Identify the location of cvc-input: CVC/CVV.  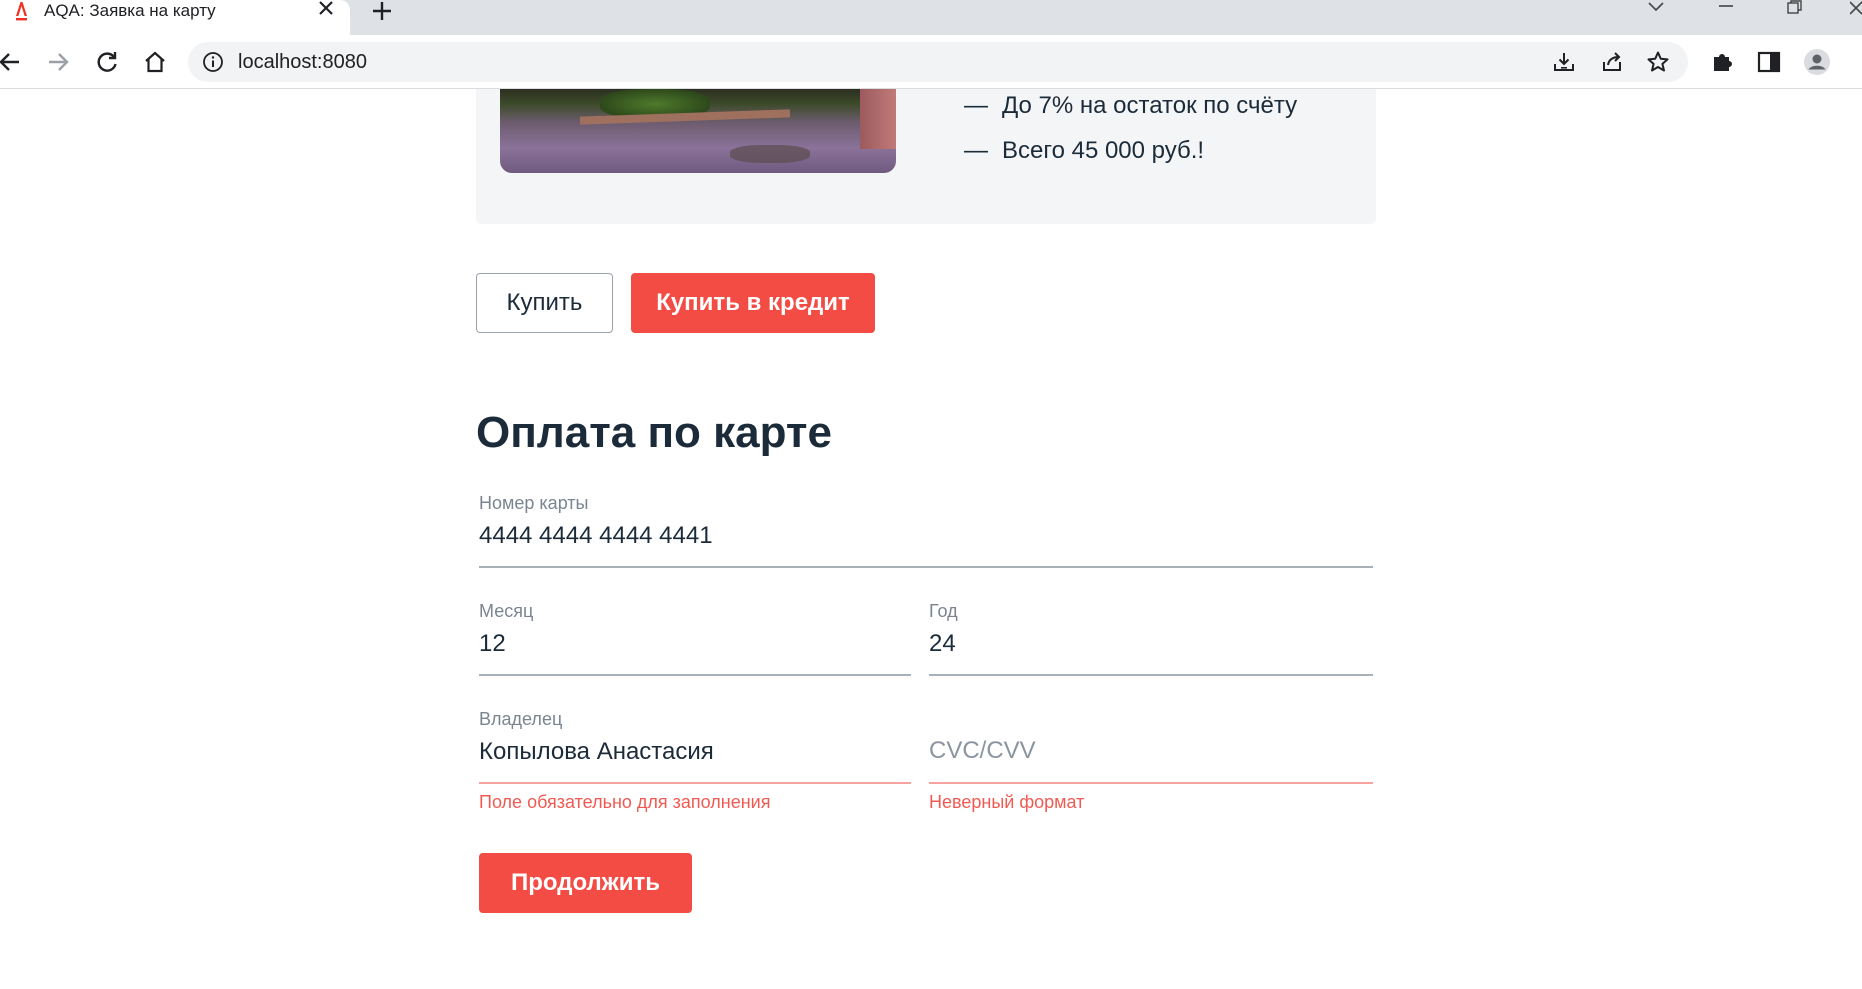
(1143, 751).